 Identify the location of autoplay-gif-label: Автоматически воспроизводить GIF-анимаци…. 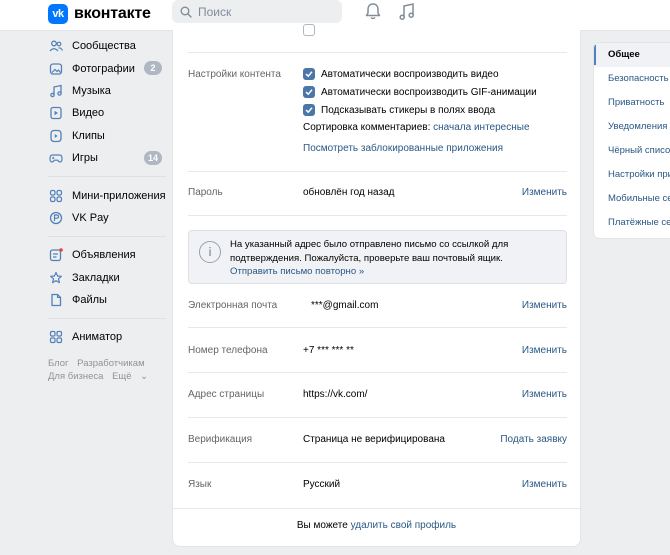
(429, 92).